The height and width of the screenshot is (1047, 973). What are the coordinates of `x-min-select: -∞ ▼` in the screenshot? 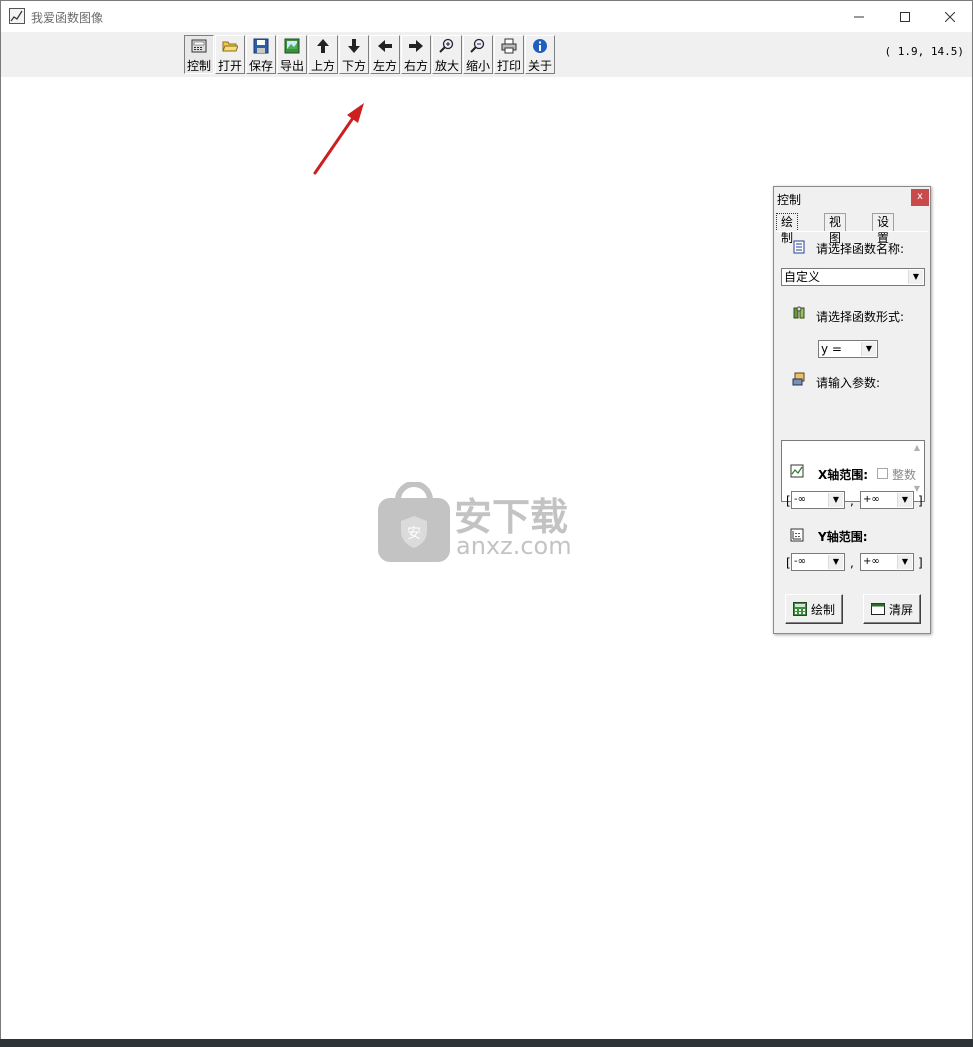 It's located at (818, 500).